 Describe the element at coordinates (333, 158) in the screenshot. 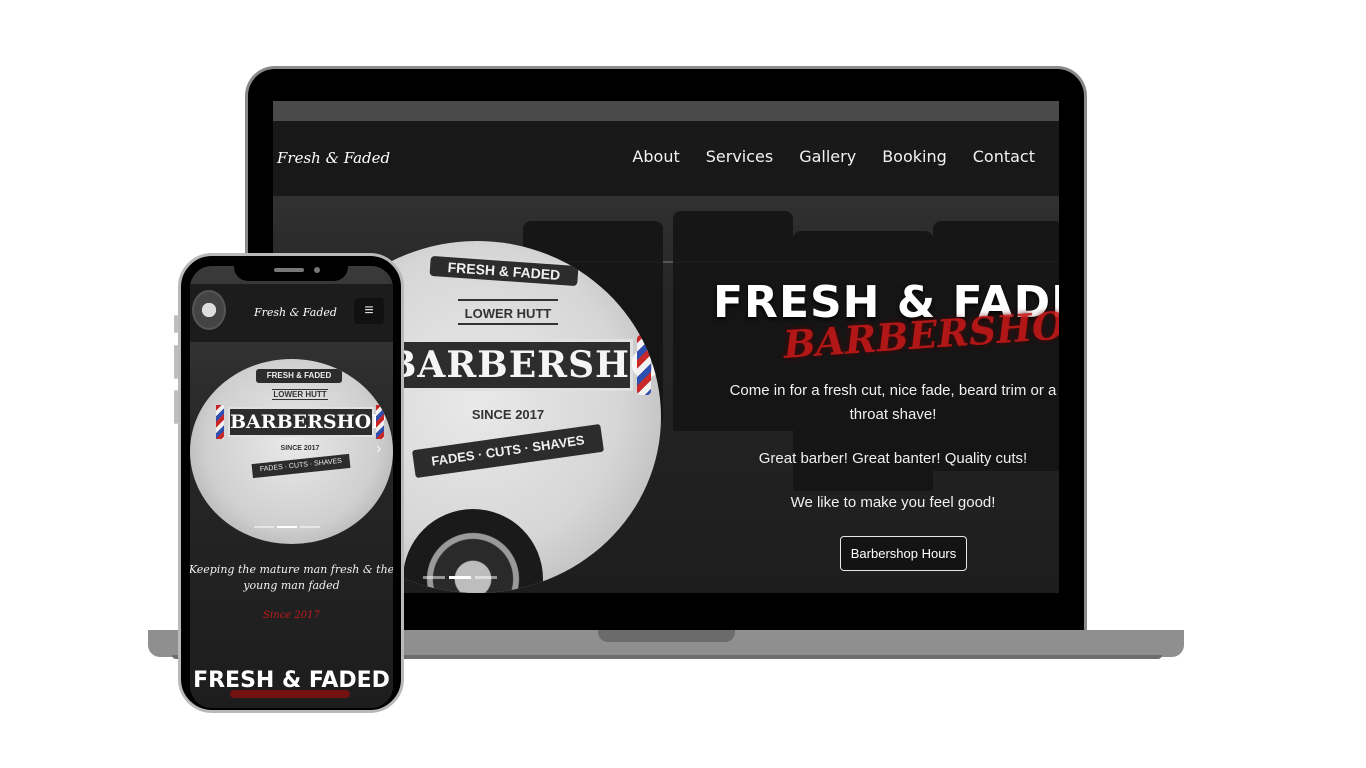

I see `brand-logo-text: Fresh & Faded` at that location.